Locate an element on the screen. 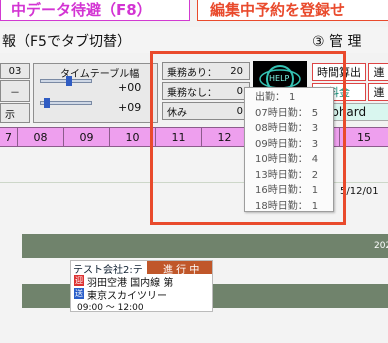 This screenshot has width=388, height=343. hour-label: 09 is located at coordinates (86, 137).